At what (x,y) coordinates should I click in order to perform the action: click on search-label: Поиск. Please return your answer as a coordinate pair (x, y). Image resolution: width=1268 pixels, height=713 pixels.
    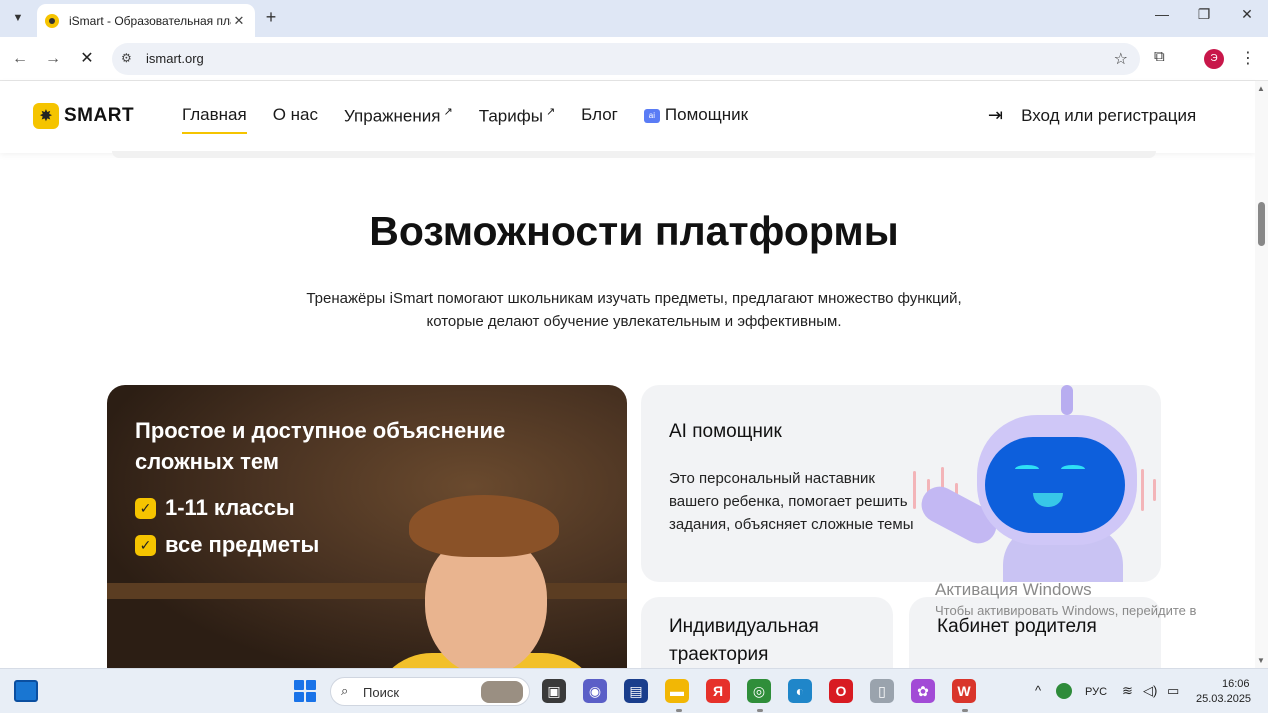
    Looking at the image, I should click on (381, 692).